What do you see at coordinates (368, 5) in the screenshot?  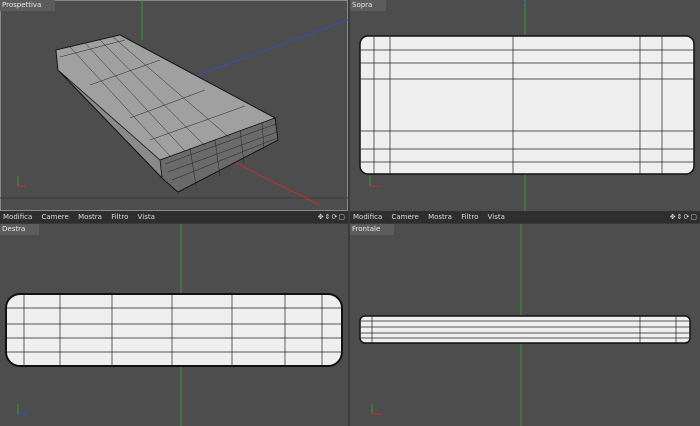 I see `viewport-label: Sopra` at bounding box center [368, 5].